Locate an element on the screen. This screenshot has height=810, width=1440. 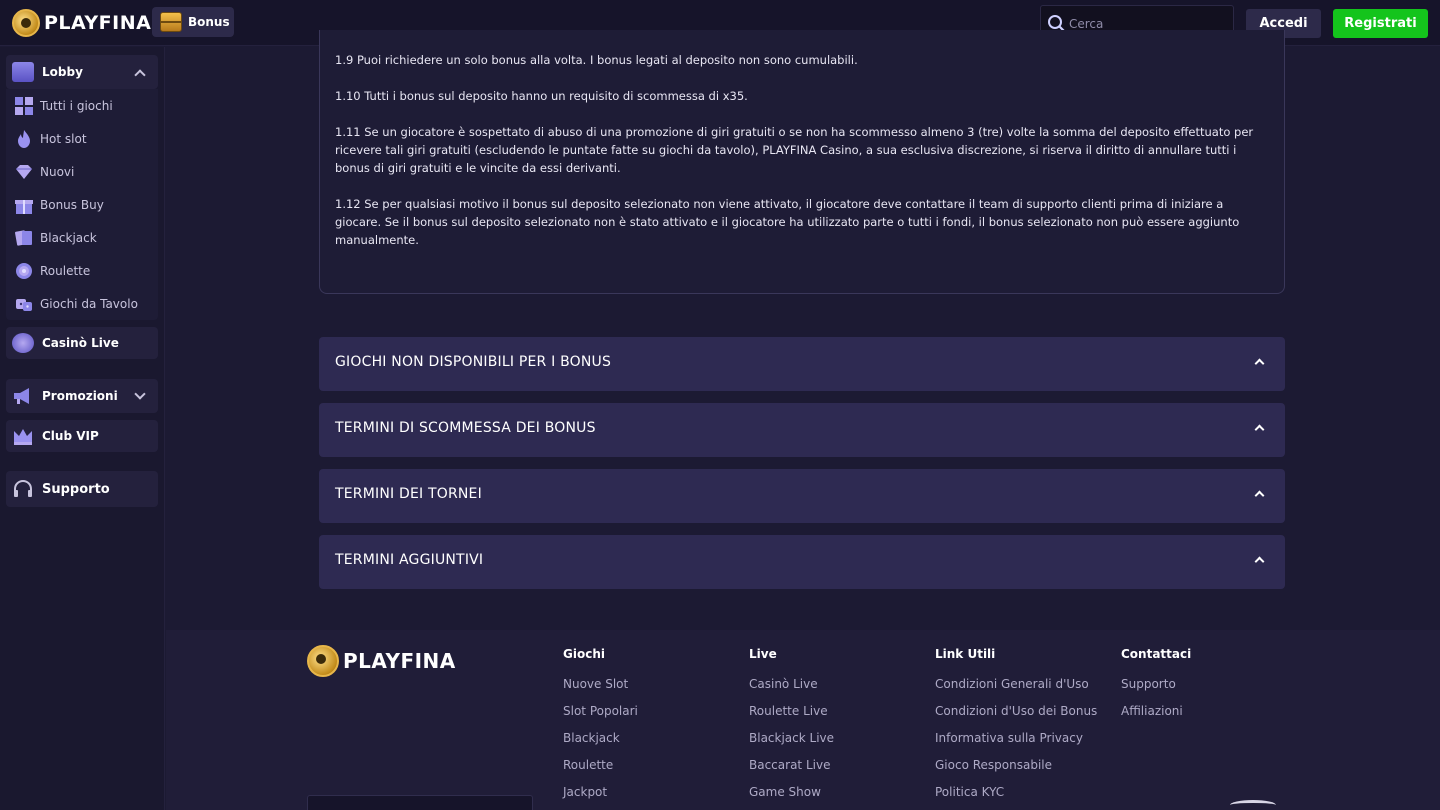
sidebar-item-giochi-da-tavolo: Giochi da Tavolo is located at coordinates (82, 303).